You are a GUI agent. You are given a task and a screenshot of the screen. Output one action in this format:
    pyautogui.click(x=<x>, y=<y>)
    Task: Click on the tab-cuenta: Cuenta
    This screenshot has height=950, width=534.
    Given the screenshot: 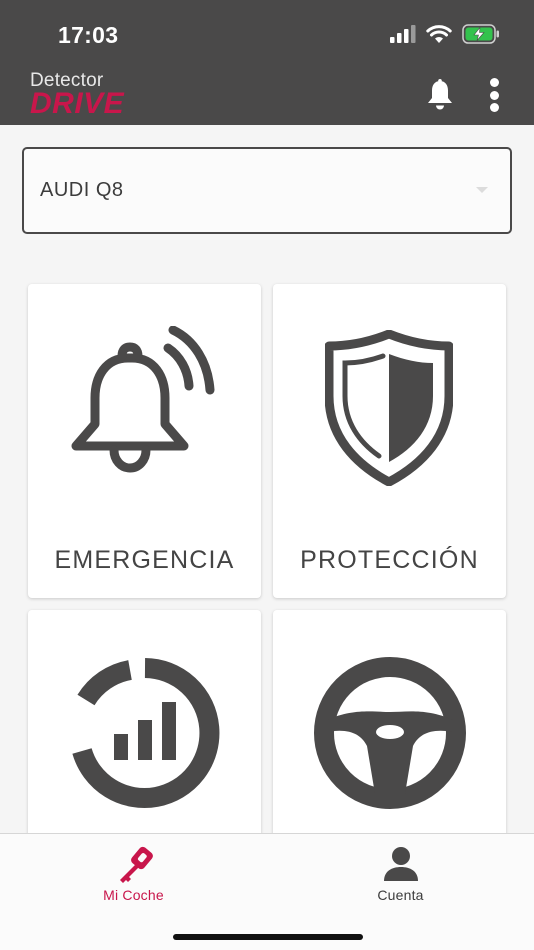 What is the action you would take?
    pyautogui.click(x=400, y=874)
    